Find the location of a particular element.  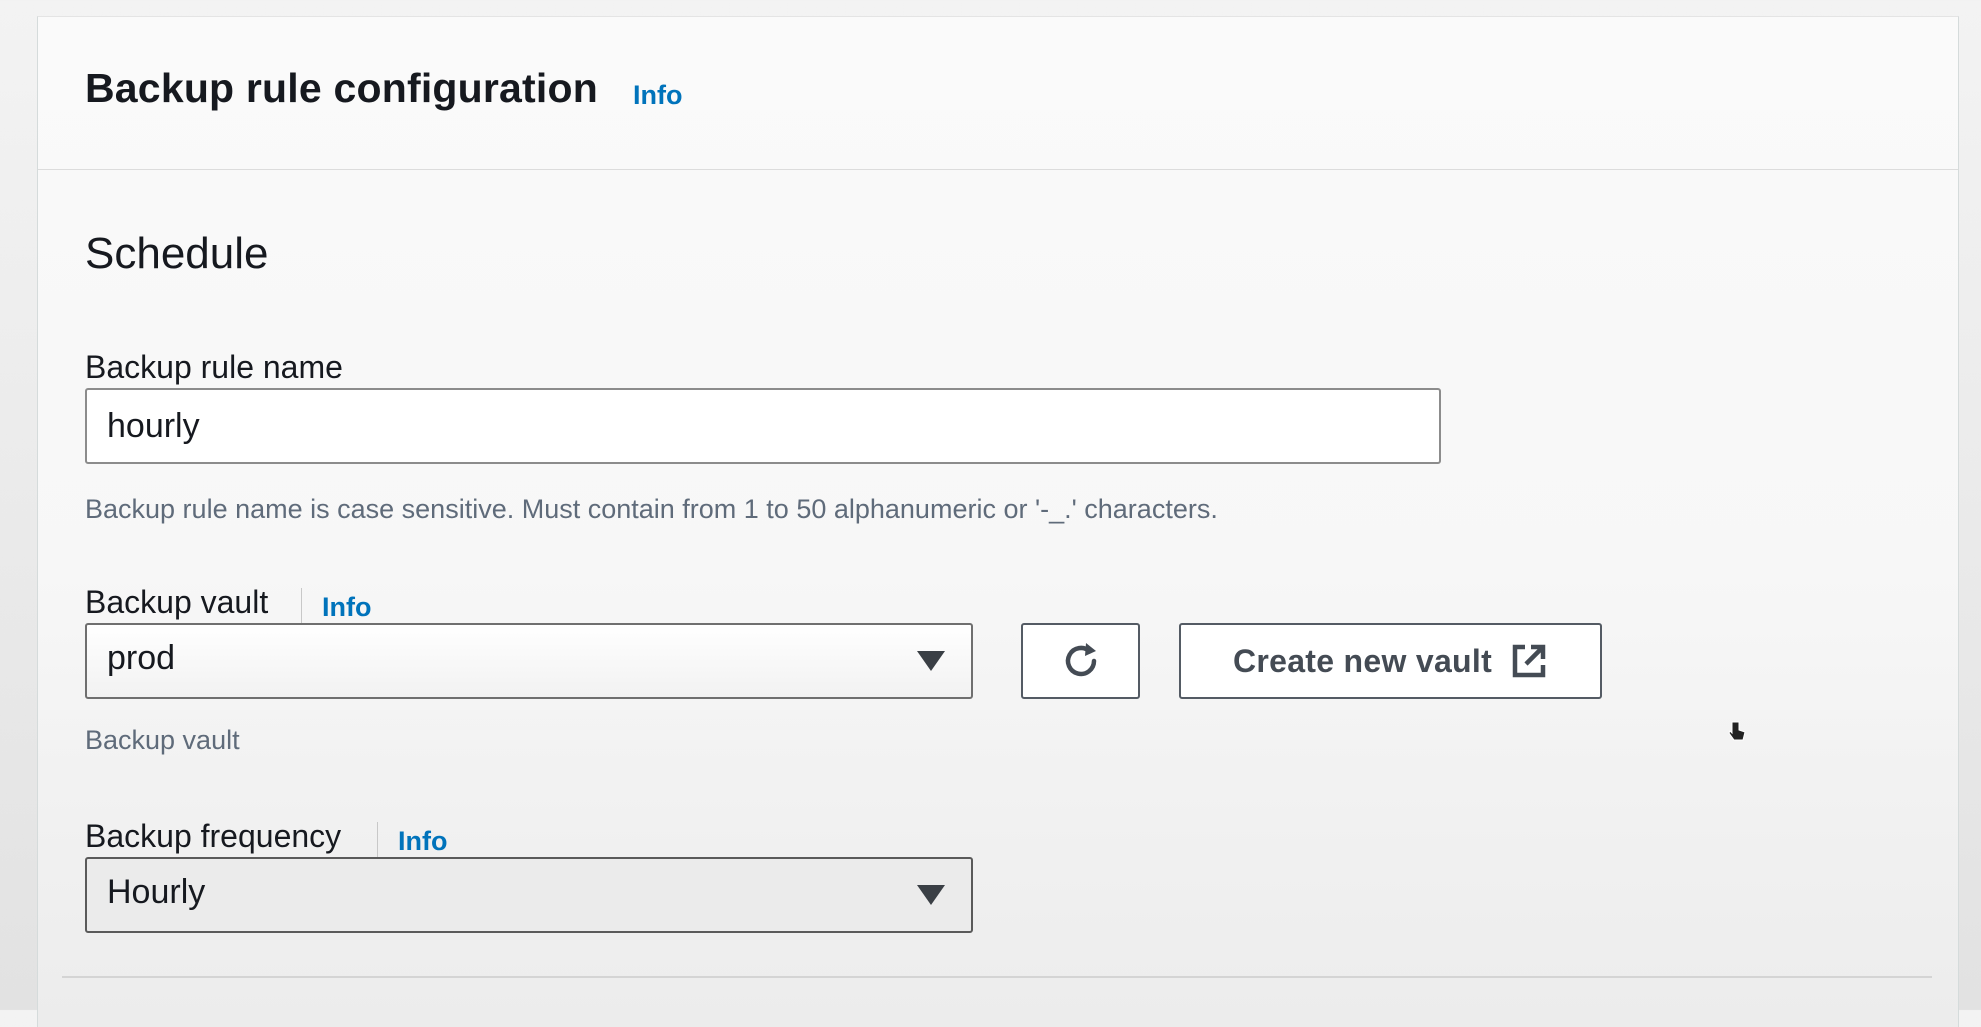

vault-label-divider is located at coordinates (301, 606).